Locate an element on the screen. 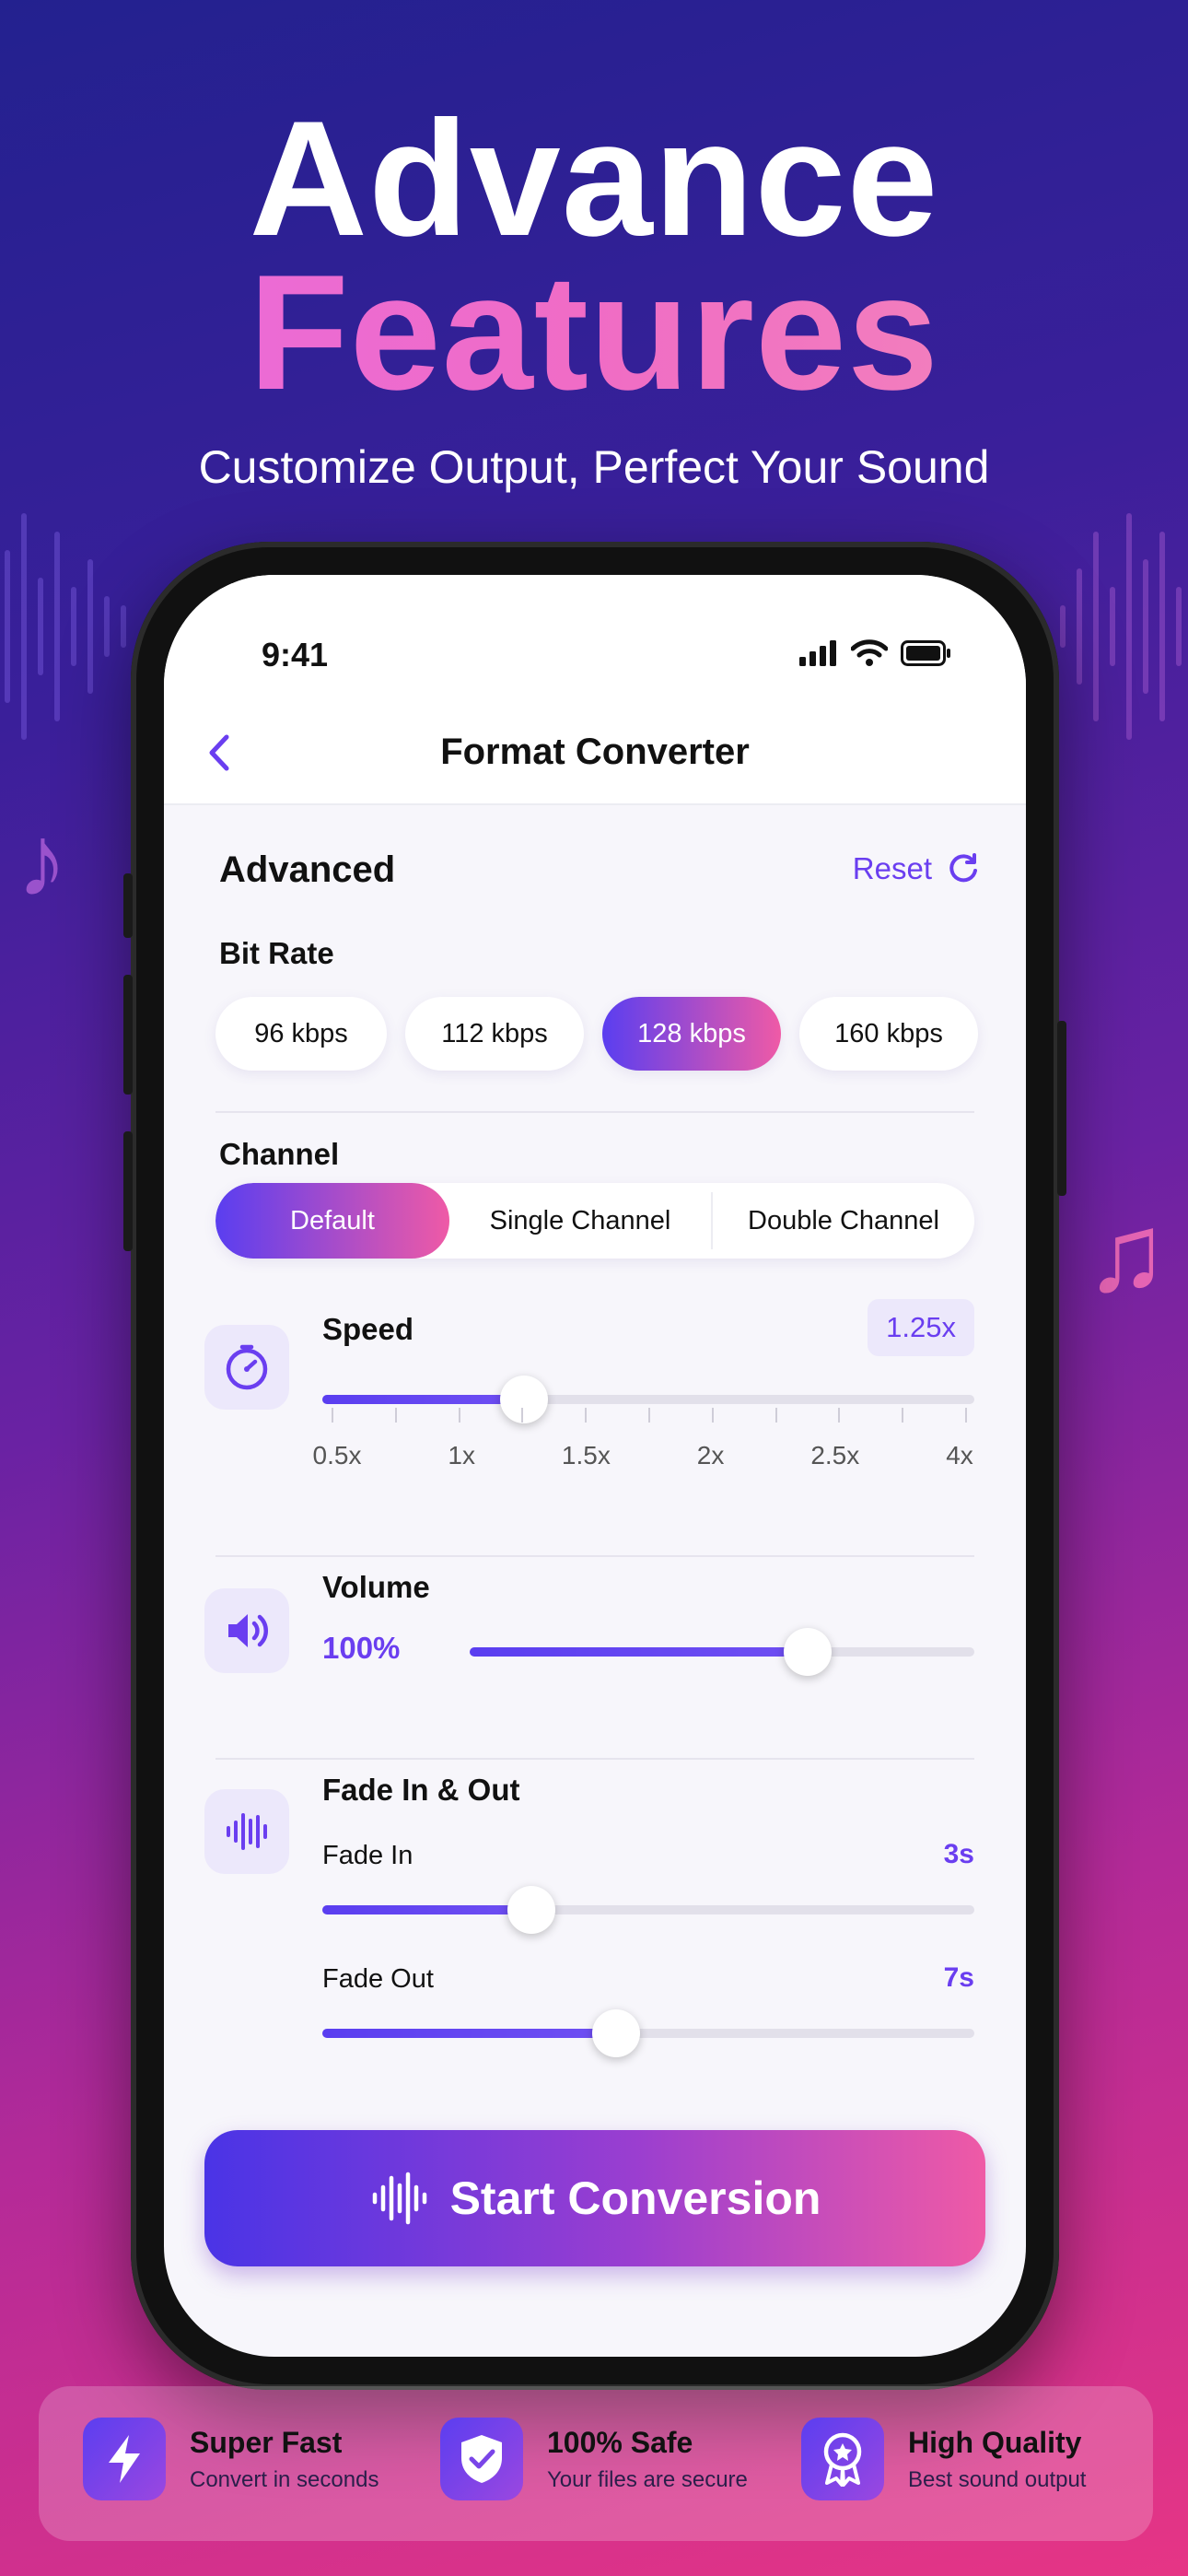 The image size is (1188, 2576). speed-icon-tile is located at coordinates (246, 1367).